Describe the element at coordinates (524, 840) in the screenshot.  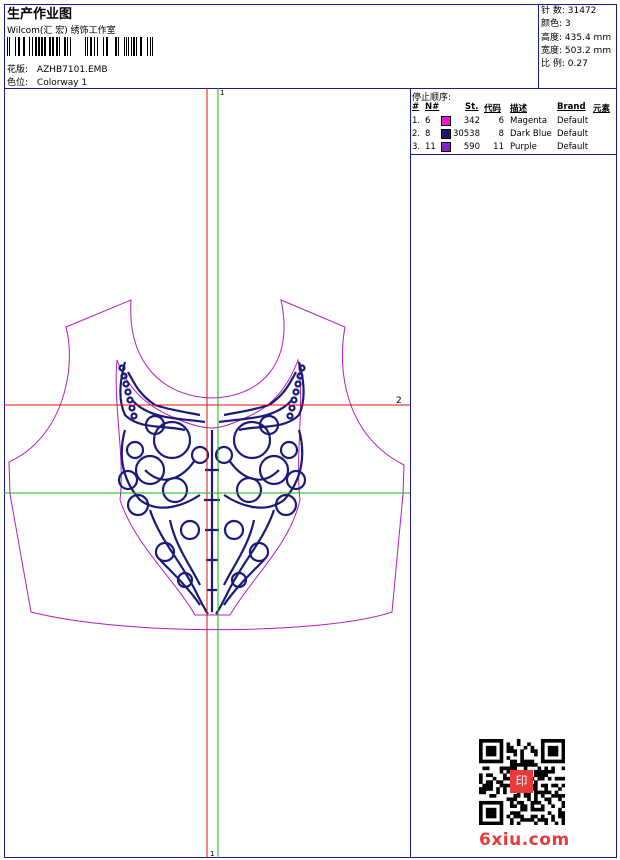
I see `watermark-logo: 6xiu.com` at that location.